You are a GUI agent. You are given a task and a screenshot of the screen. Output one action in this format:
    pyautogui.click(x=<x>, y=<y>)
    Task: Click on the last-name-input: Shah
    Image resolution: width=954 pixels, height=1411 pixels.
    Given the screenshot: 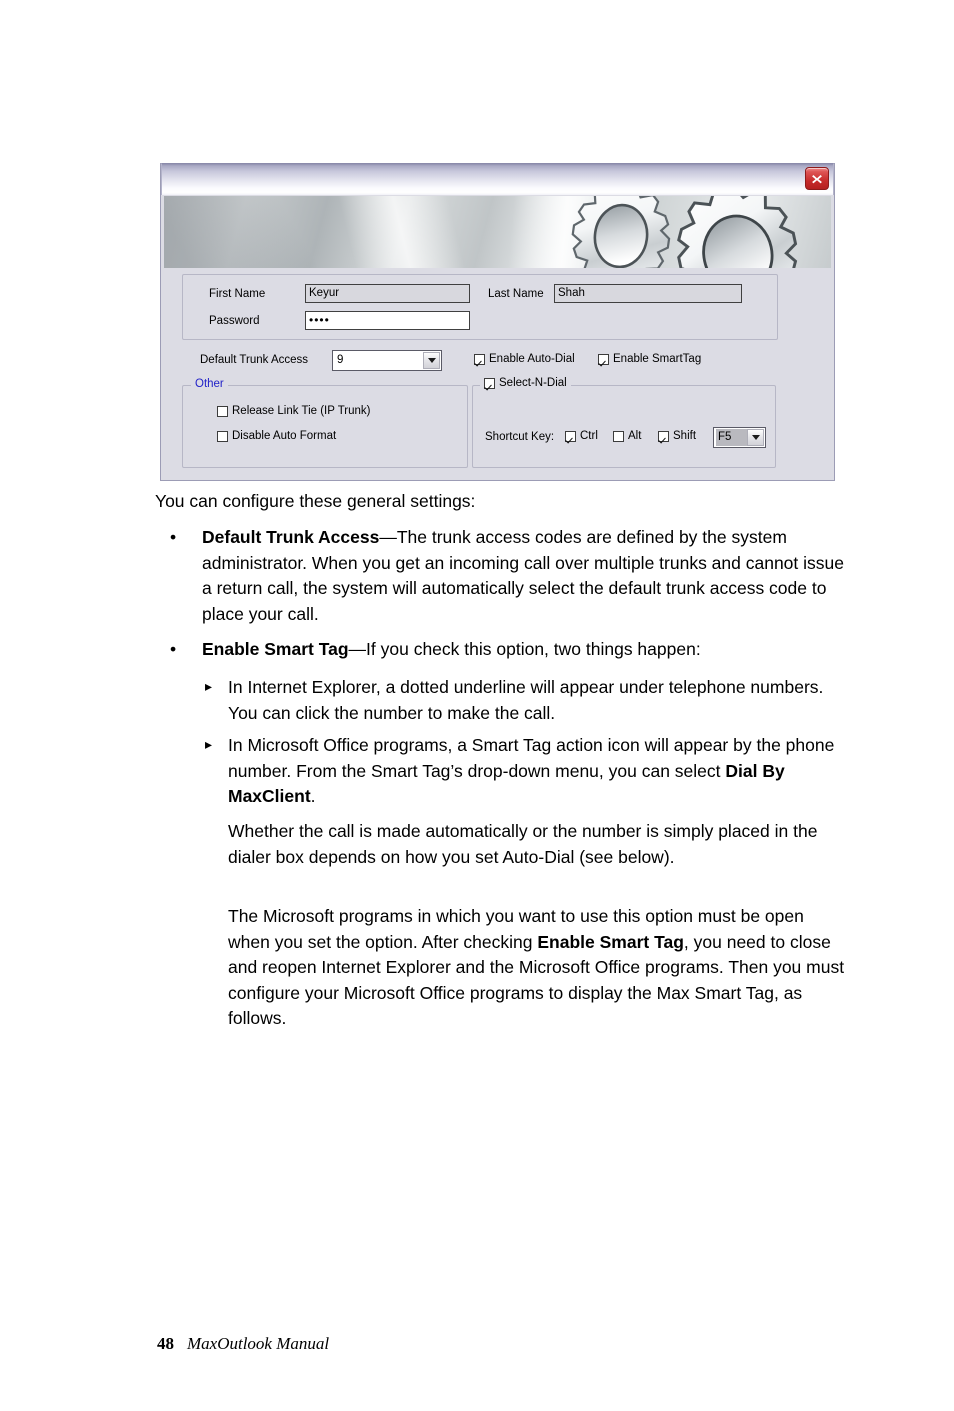 What is the action you would take?
    pyautogui.click(x=648, y=293)
    